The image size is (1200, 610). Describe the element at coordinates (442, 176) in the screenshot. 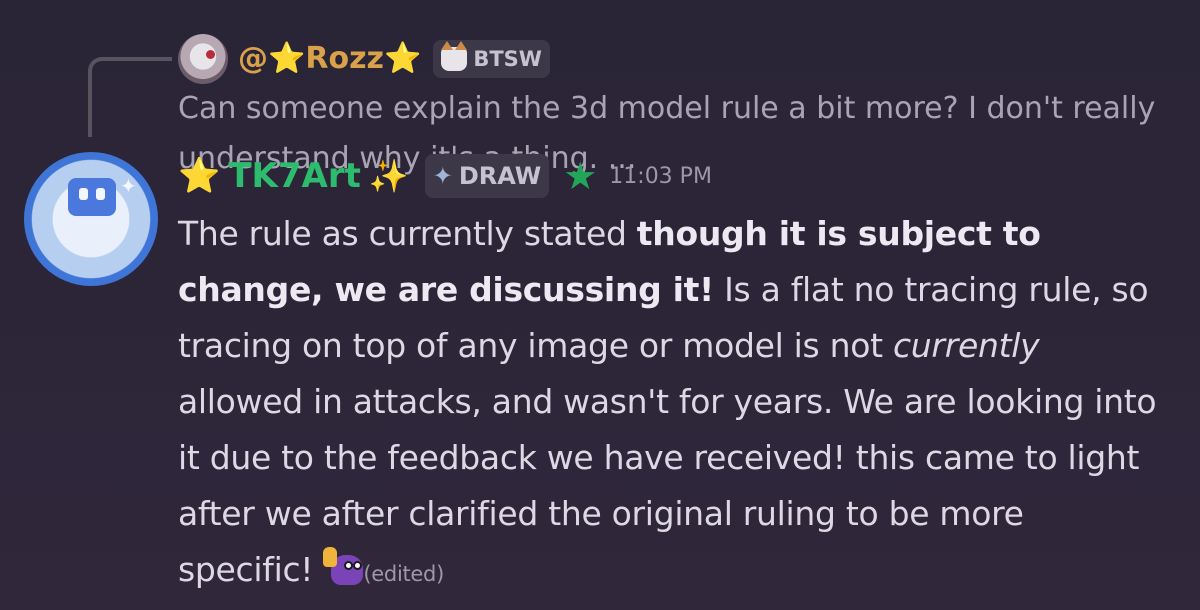

I see `sword-icon: ✦` at that location.